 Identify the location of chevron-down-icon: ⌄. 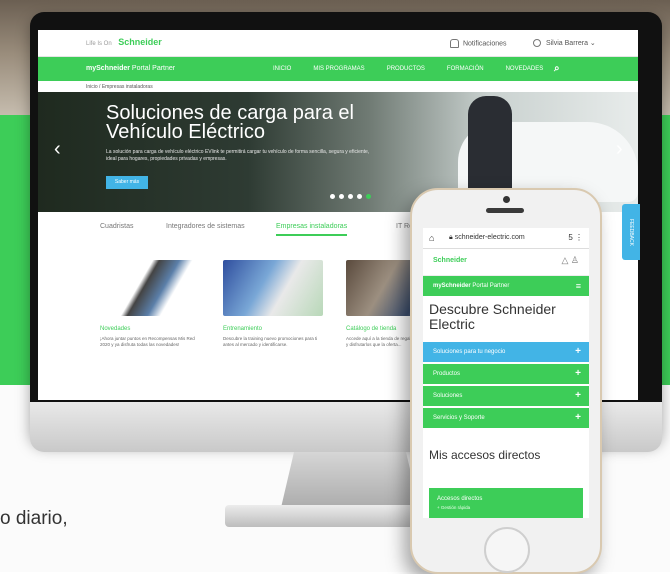
(592, 43).